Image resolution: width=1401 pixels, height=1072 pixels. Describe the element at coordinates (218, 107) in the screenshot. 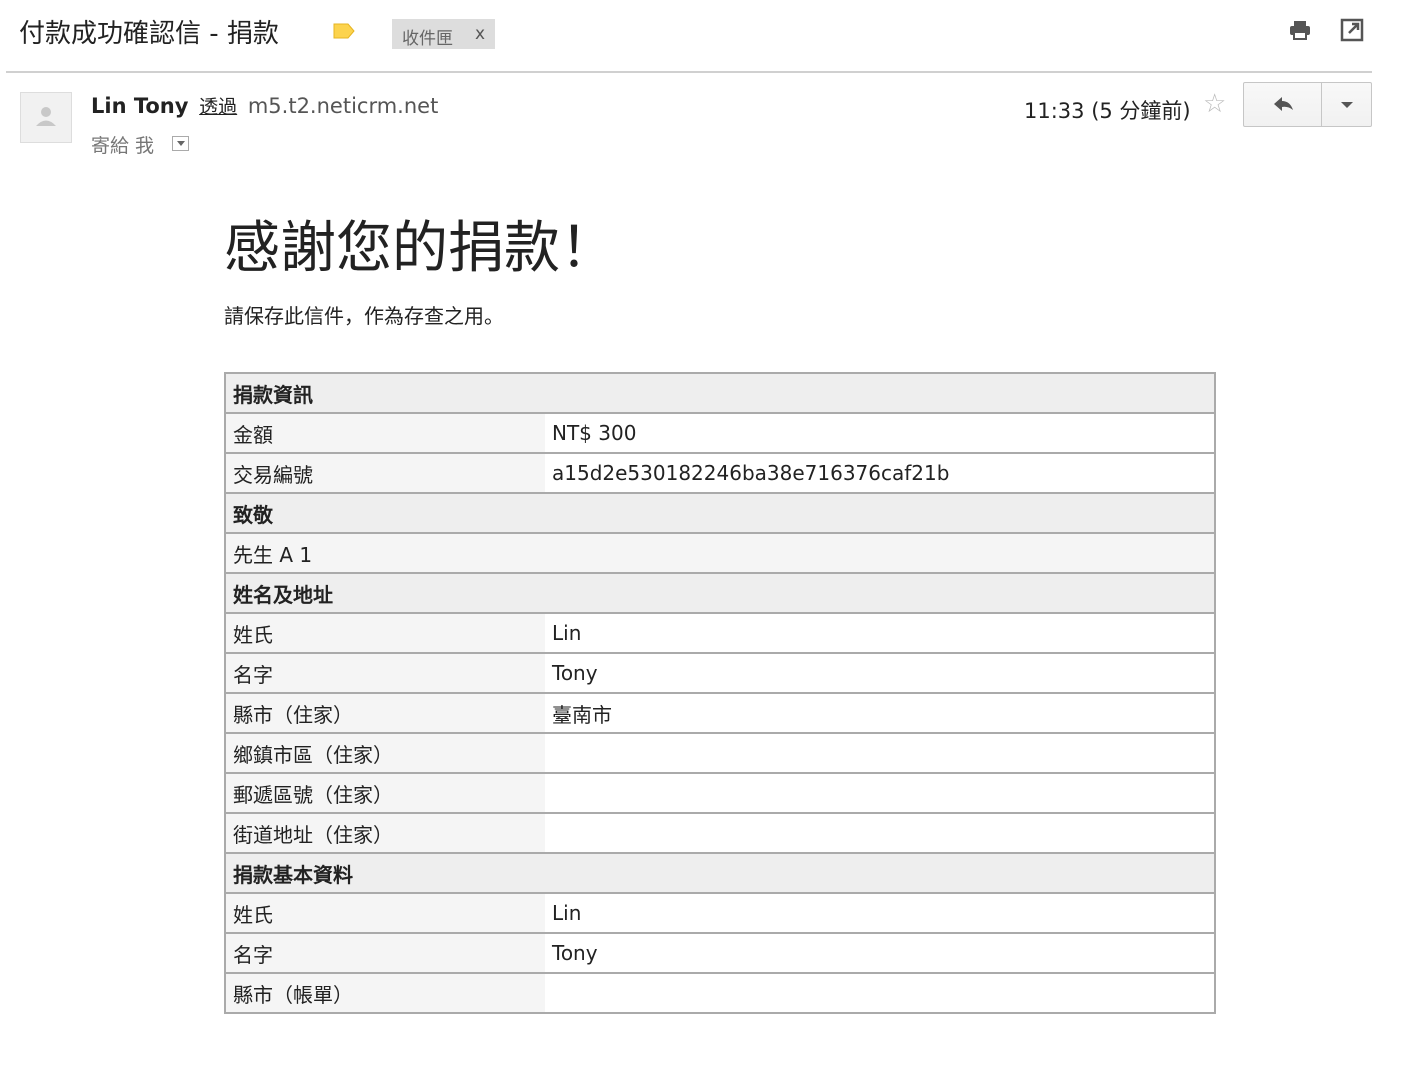

I see `via-link: 透過` at that location.